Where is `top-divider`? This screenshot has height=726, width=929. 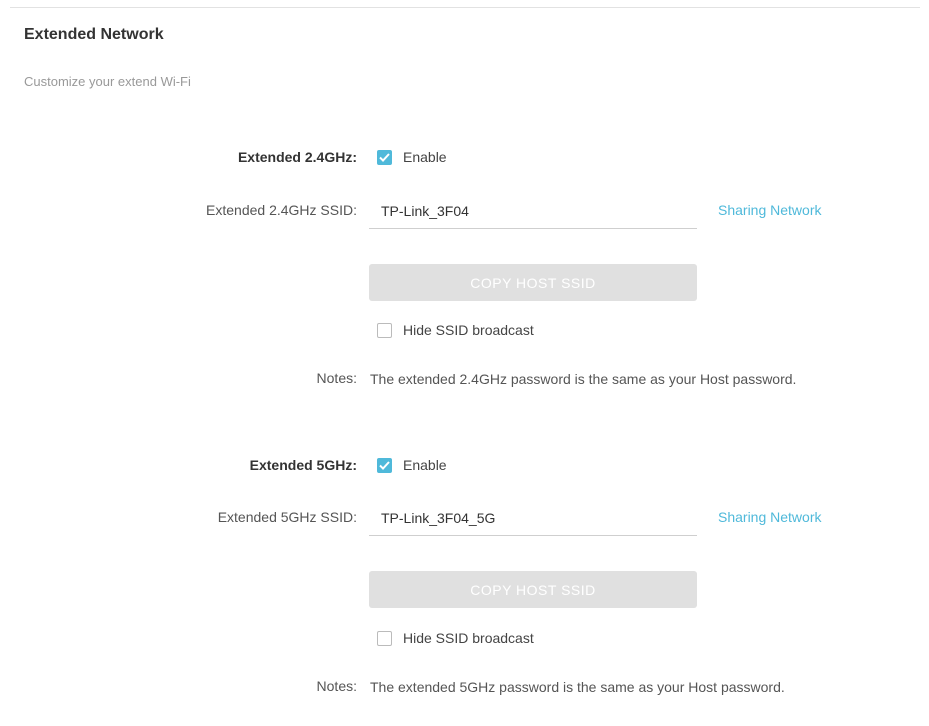
top-divider is located at coordinates (465, 7).